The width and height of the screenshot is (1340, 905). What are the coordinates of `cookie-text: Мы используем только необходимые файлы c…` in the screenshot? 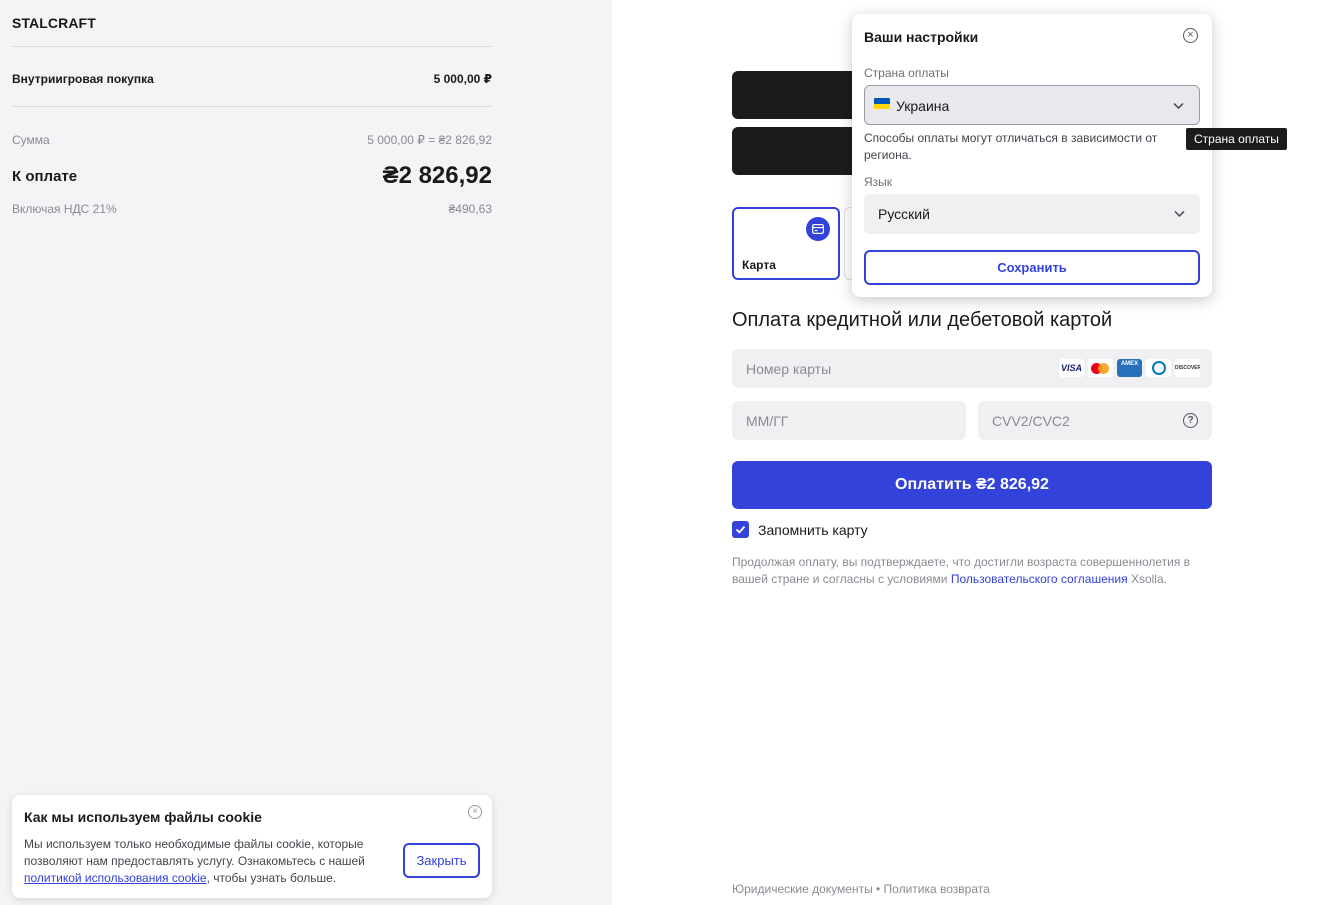 It's located at (209, 861).